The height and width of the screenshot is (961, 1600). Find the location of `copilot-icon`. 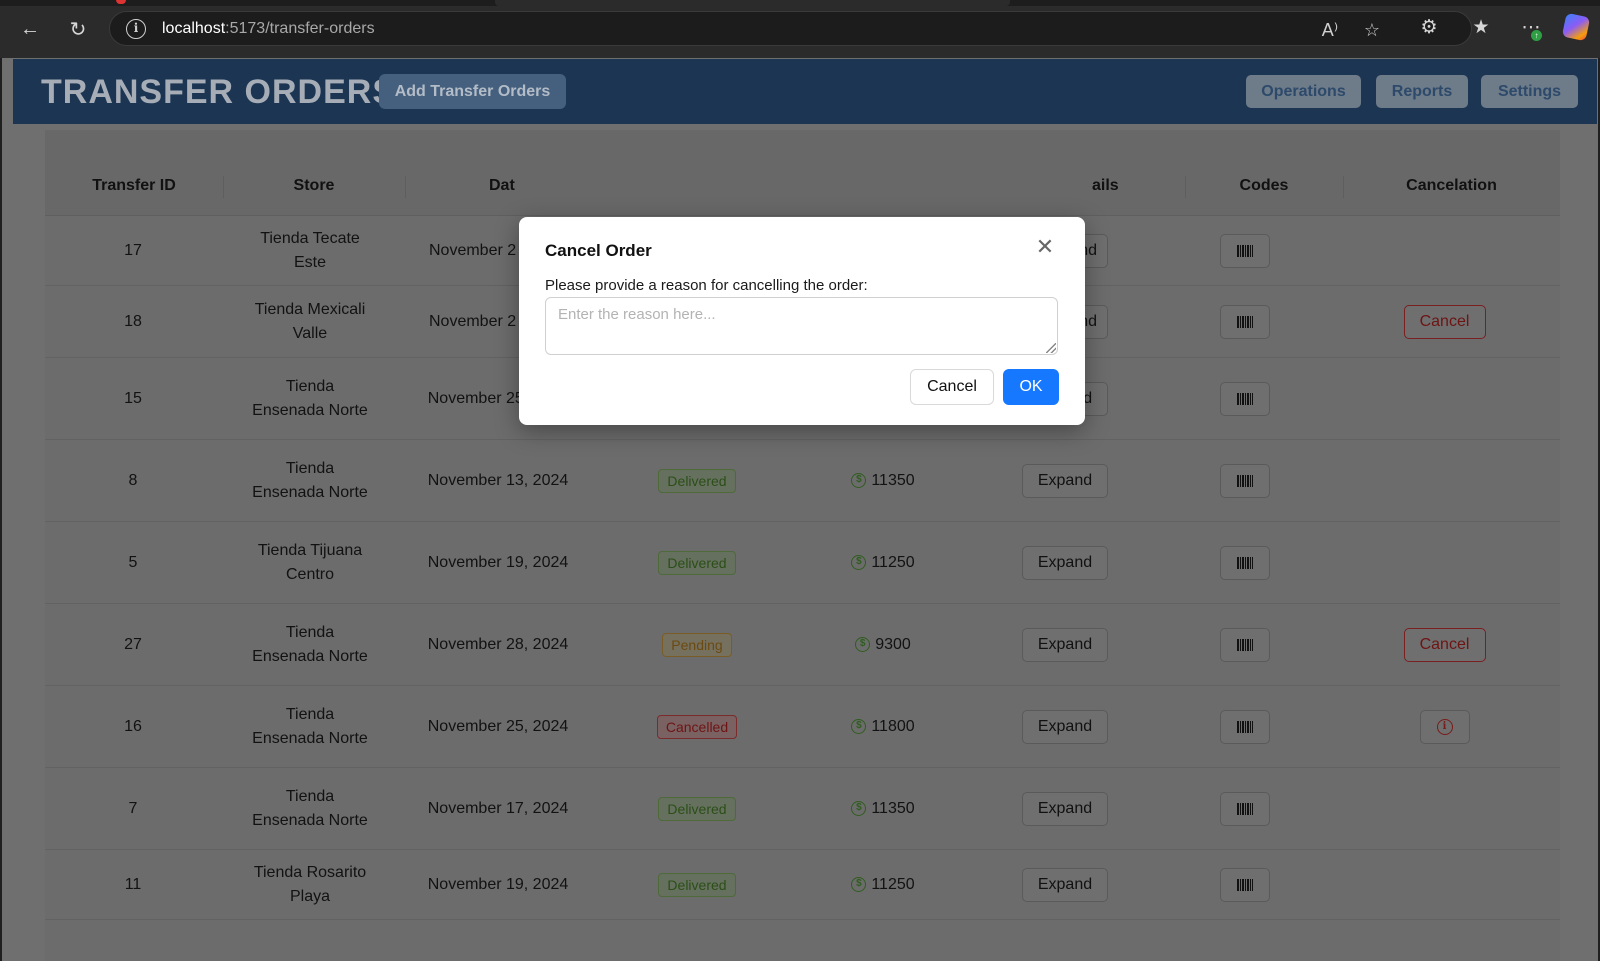

copilot-icon is located at coordinates (1576, 27).